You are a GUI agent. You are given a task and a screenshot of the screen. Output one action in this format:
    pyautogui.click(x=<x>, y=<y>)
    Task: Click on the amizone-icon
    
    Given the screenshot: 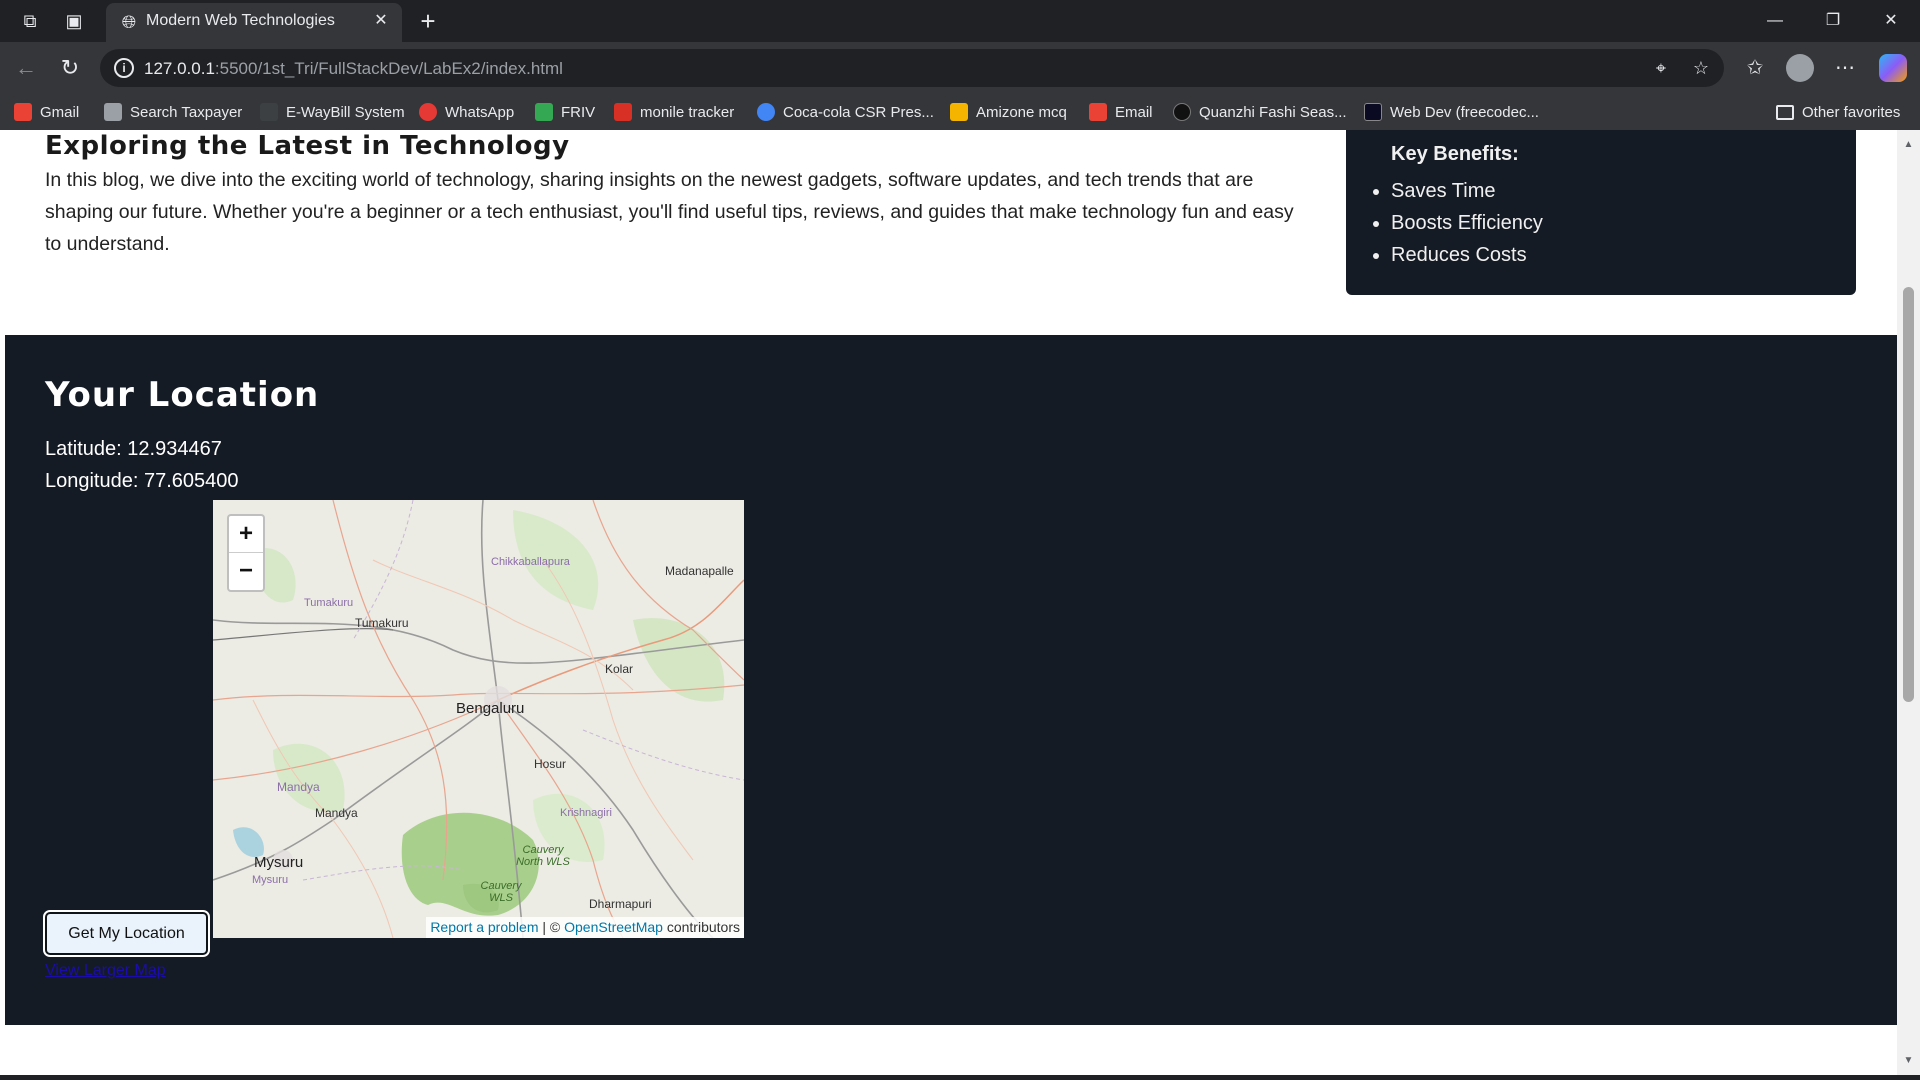 What is the action you would take?
    pyautogui.click(x=959, y=112)
    